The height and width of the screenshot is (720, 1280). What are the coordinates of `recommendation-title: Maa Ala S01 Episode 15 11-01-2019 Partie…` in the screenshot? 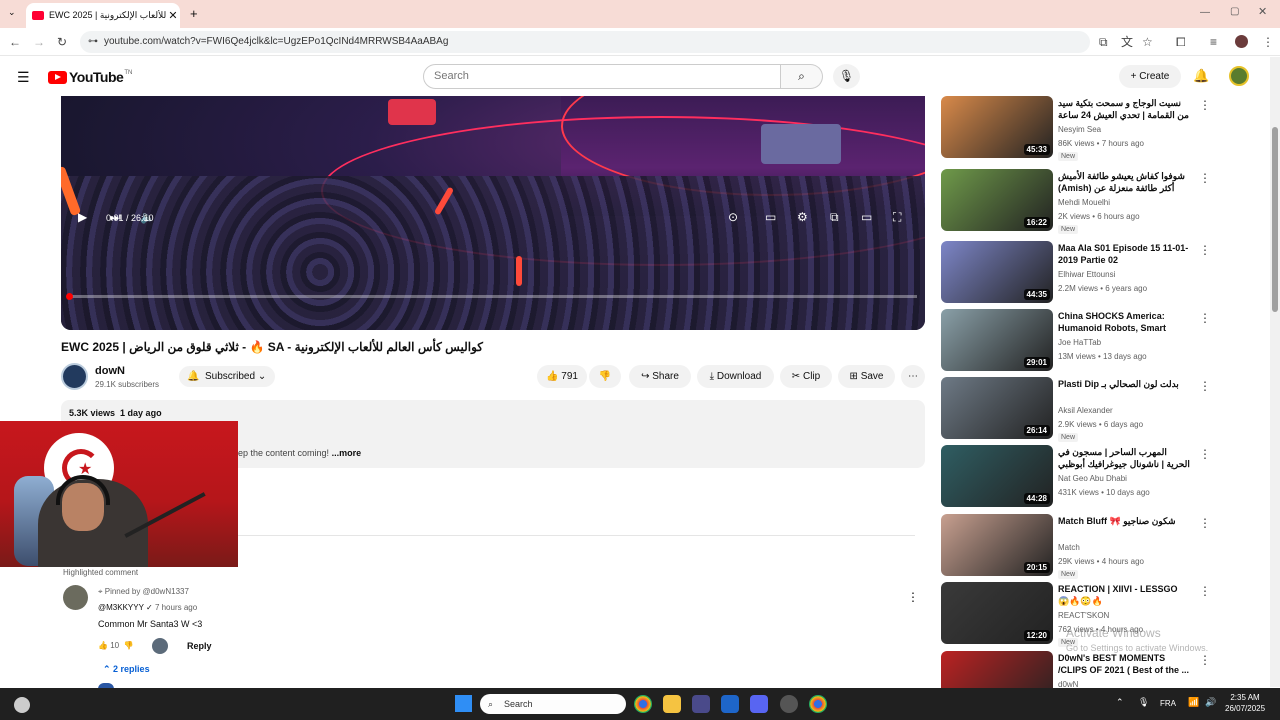 It's located at (1124, 254).